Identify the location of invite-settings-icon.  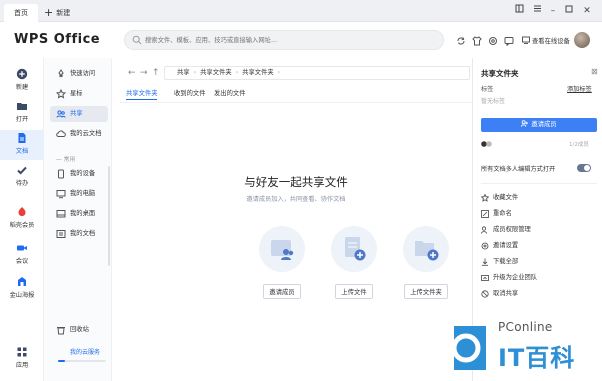
(485, 246).